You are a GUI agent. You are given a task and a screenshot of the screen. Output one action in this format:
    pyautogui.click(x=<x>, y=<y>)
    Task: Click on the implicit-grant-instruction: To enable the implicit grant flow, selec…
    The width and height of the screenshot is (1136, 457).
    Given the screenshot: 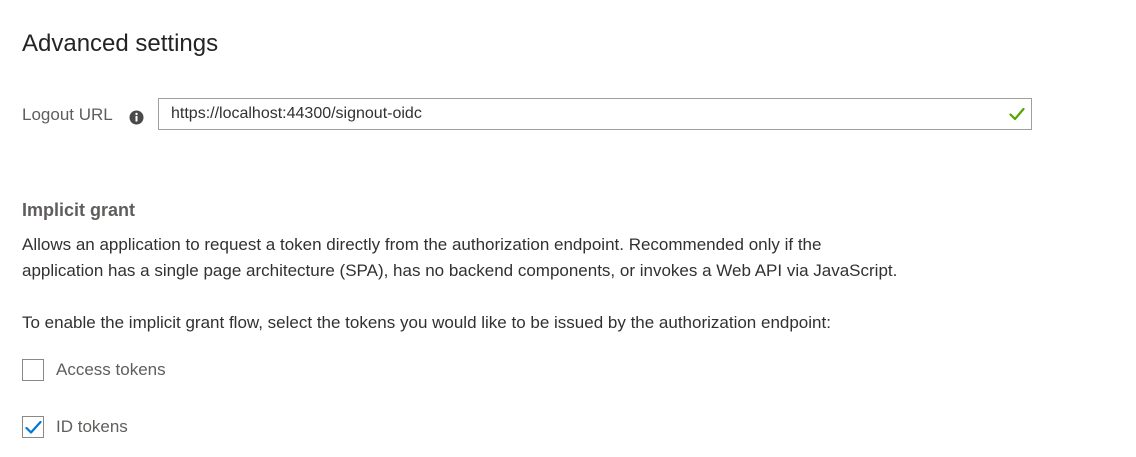 What is the action you would take?
    pyautogui.click(x=426, y=322)
    